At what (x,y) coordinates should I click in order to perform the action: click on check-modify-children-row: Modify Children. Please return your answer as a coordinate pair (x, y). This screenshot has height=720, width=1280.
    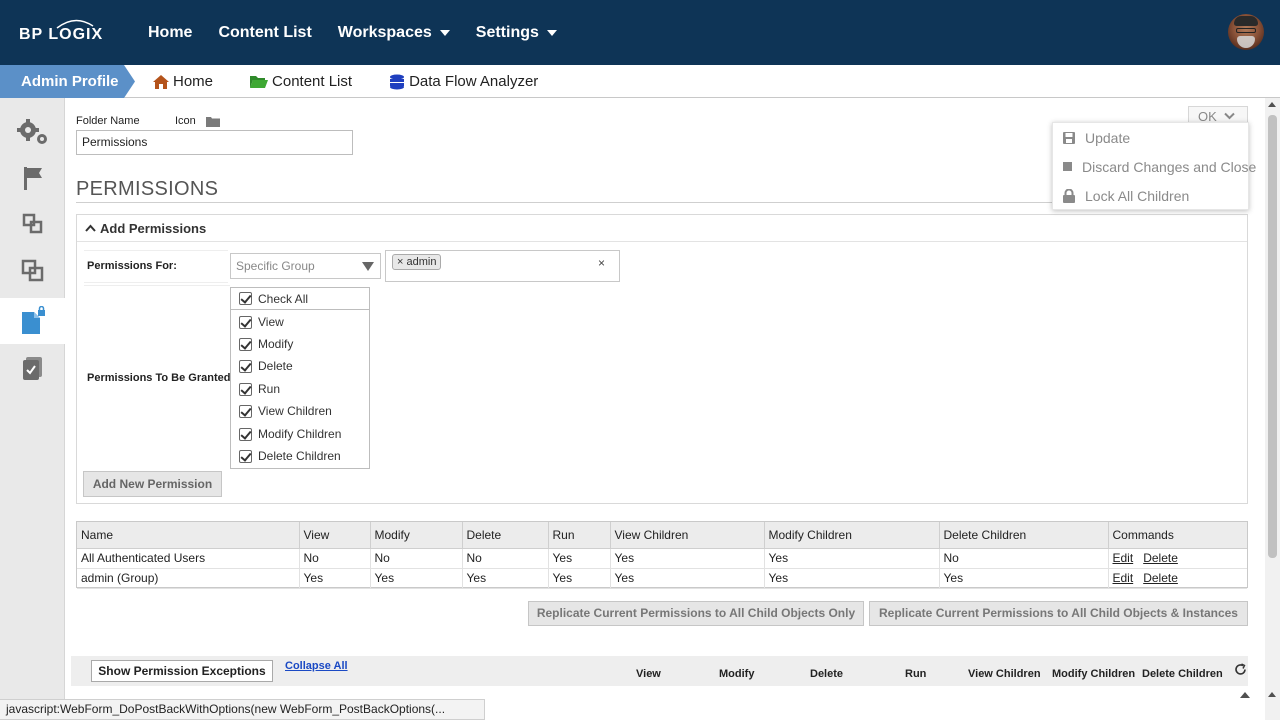
    Looking at the image, I should click on (300, 434).